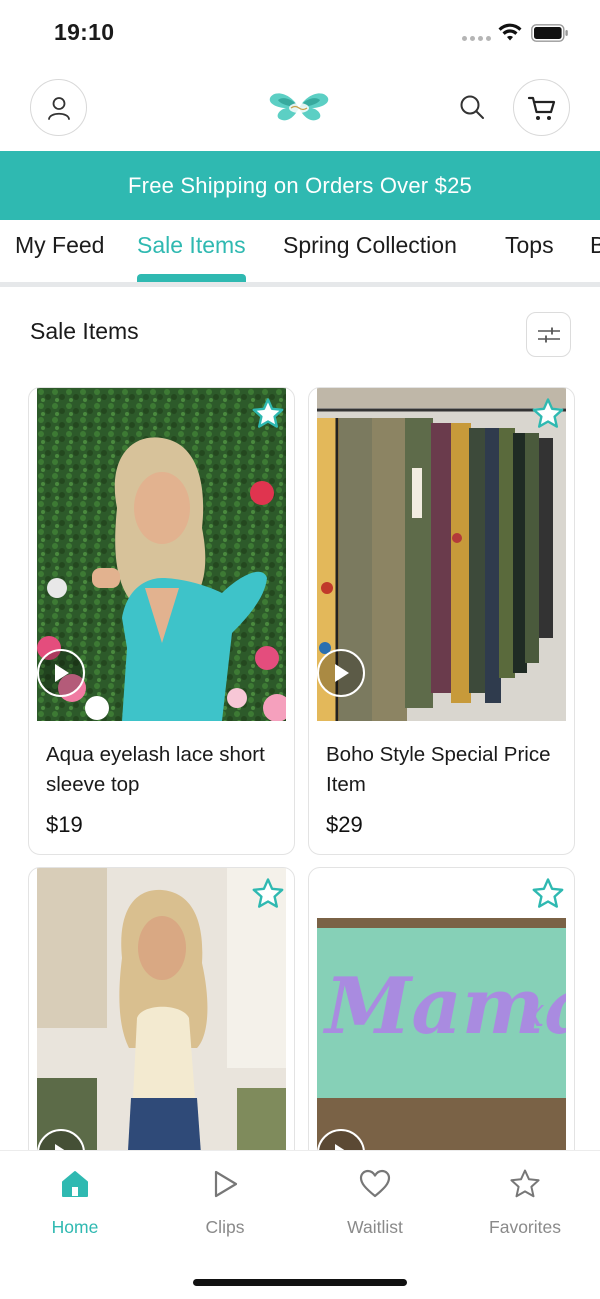  I want to click on tab-spring-collection: Spring Collection, so click(370, 257).